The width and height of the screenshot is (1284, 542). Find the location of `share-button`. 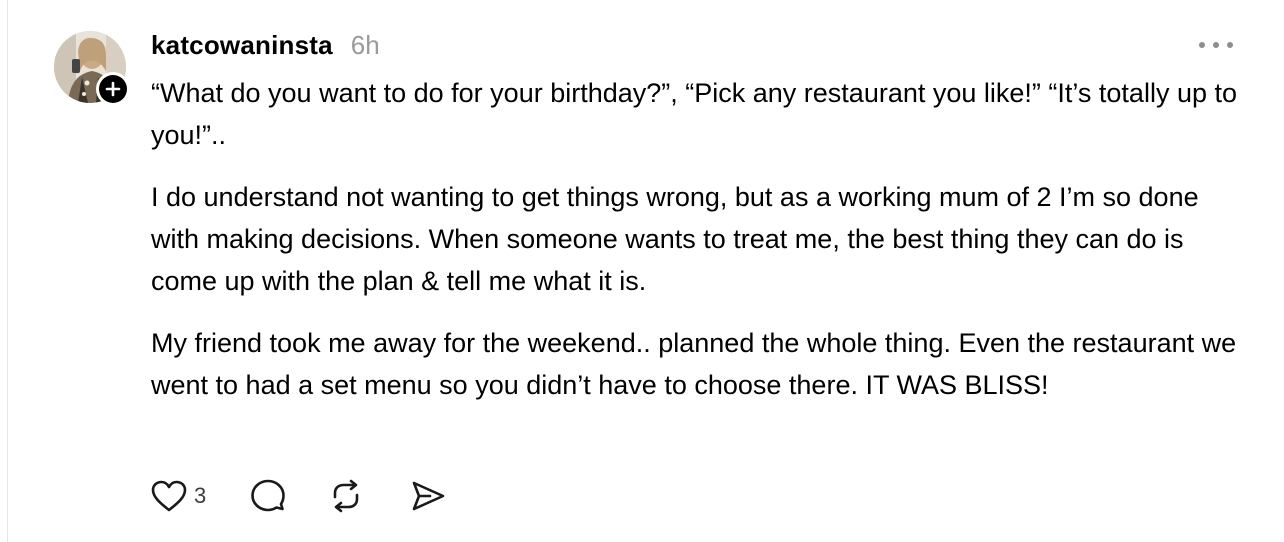

share-button is located at coordinates (428, 496).